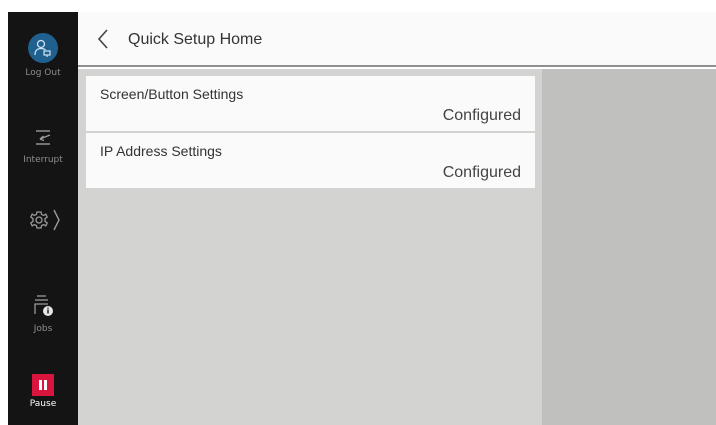 The image size is (716, 425). Describe the element at coordinates (43, 137) in the screenshot. I see `interrupt-icon` at that location.